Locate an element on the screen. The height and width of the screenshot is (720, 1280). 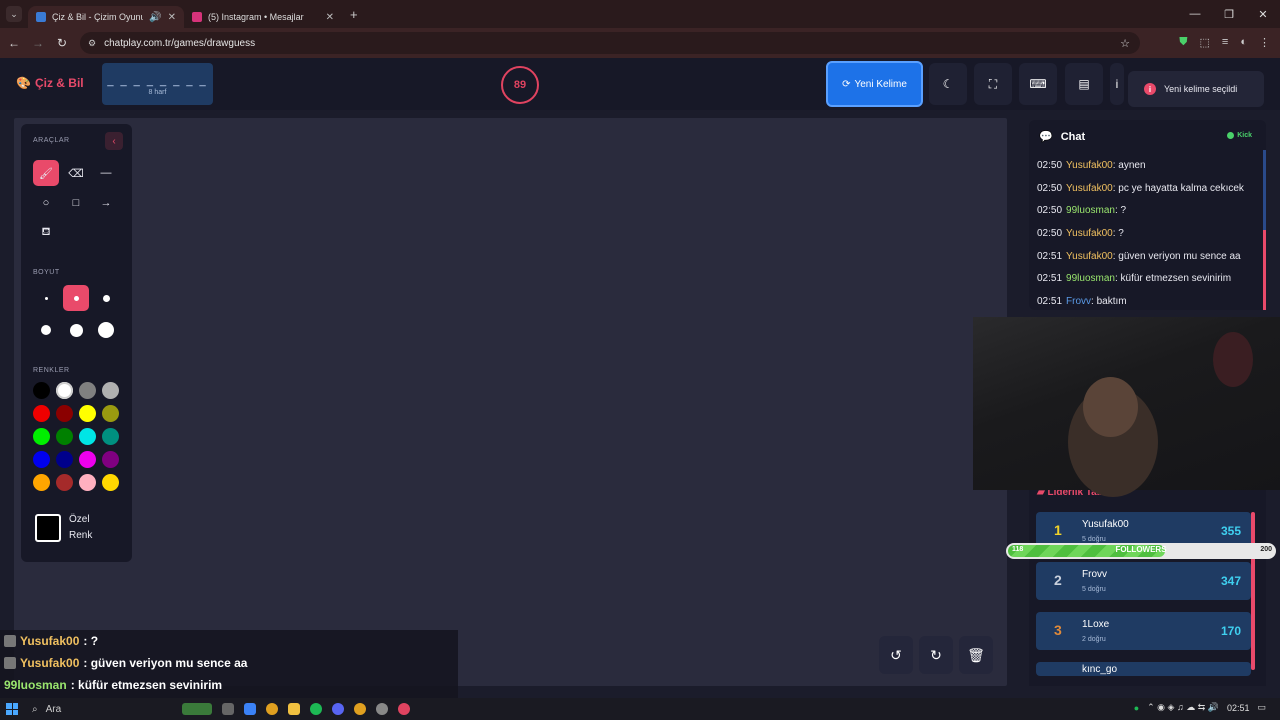
chat-scroll-thumb is located at coordinates (1264, 270).